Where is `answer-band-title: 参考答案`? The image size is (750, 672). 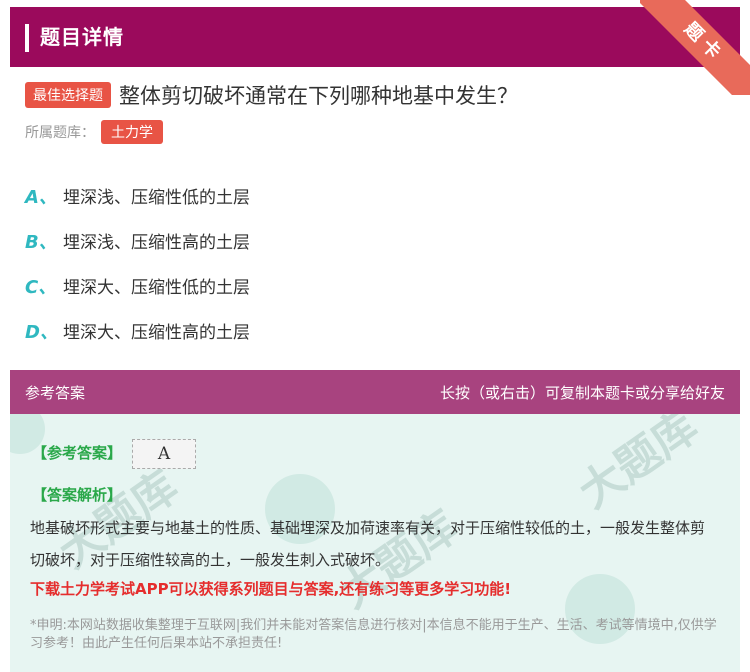 answer-band-title: 参考答案 is located at coordinates (55, 393).